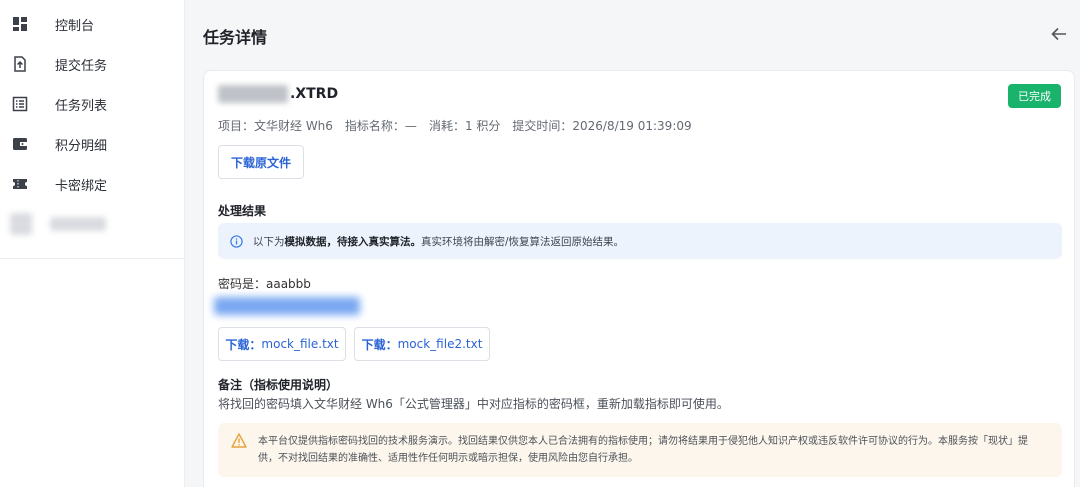 The height and width of the screenshot is (487, 1080). I want to click on sidebar-item-submit-task: 提交任务, so click(92, 64).